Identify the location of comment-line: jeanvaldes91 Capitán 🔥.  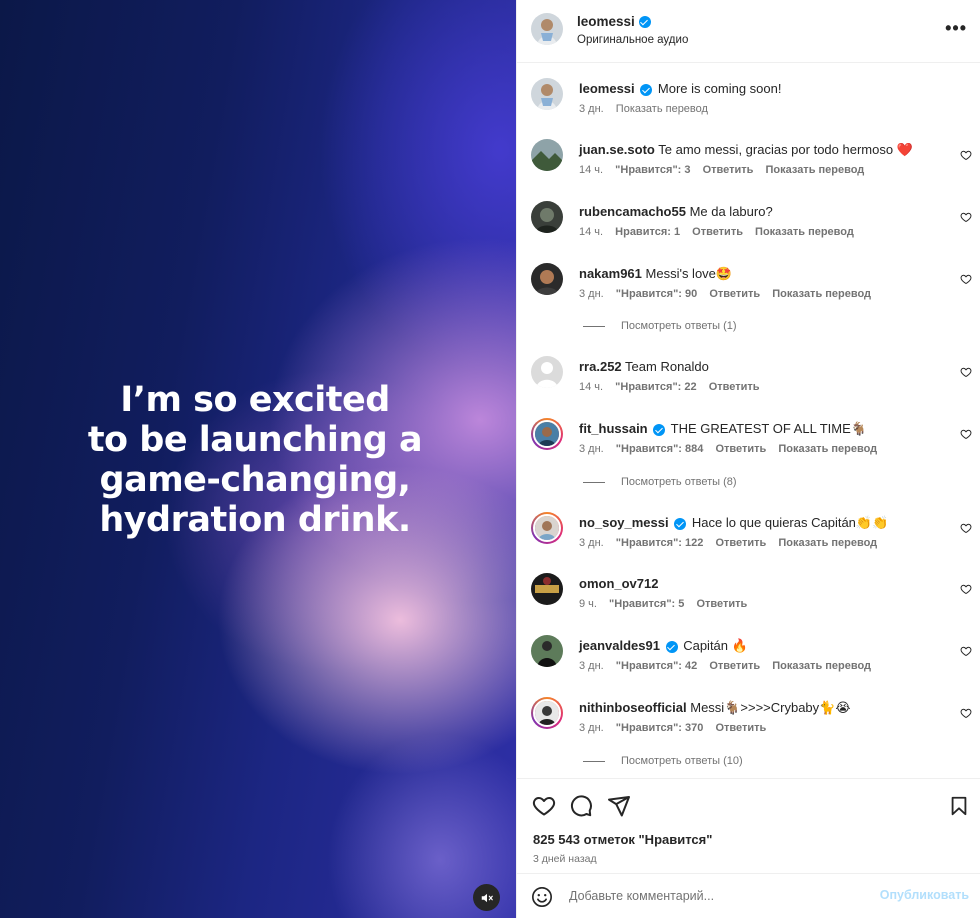
(663, 645).